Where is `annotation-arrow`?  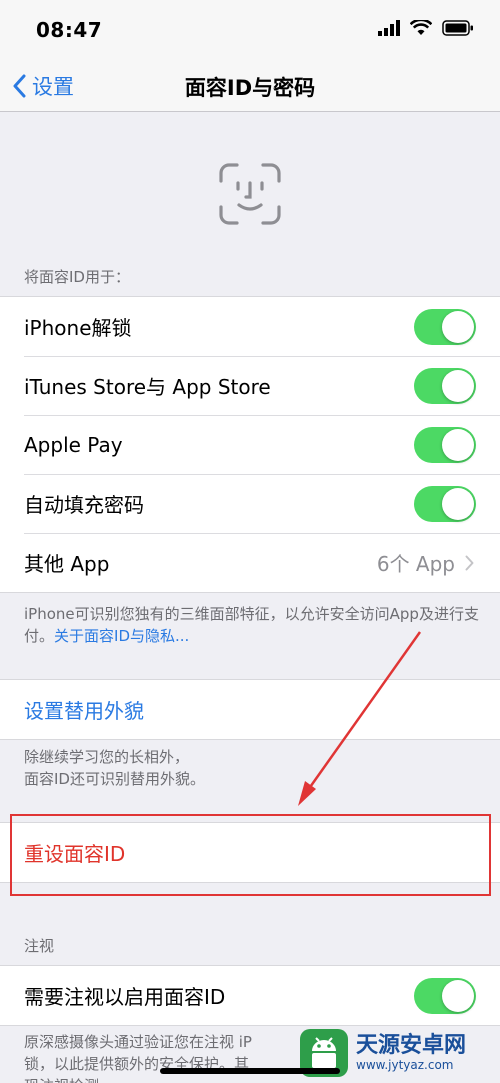 annotation-arrow is located at coordinates (360, 718).